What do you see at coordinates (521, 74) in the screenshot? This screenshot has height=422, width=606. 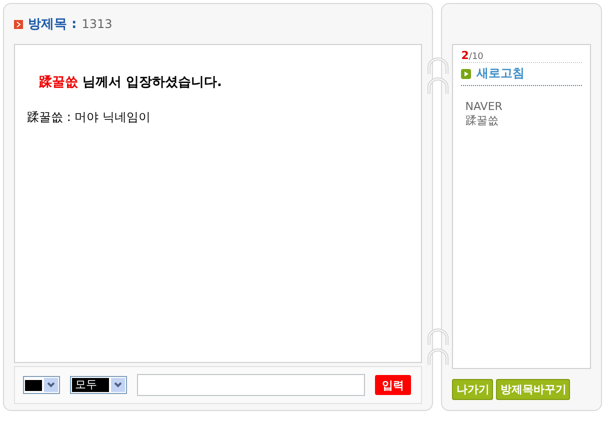 I see `refresh-button: 새로고침` at bounding box center [521, 74].